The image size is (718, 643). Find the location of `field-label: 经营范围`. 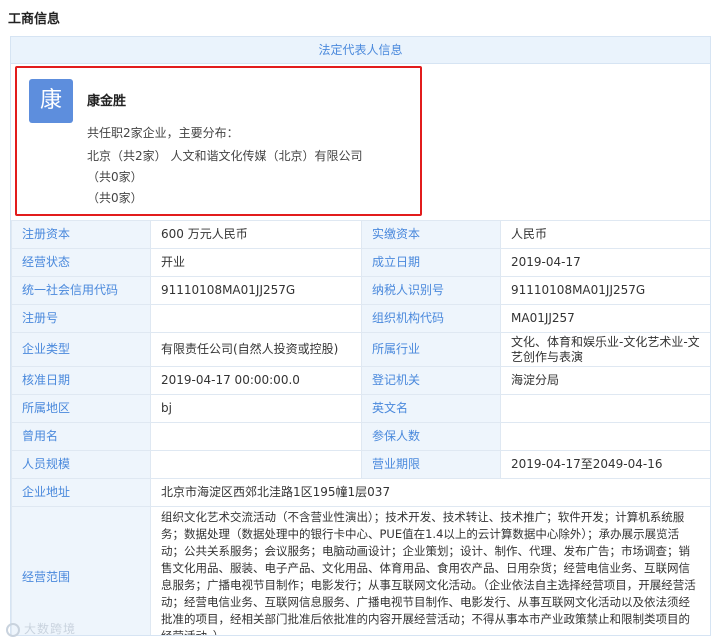

field-label: 经营范围 is located at coordinates (81, 570).